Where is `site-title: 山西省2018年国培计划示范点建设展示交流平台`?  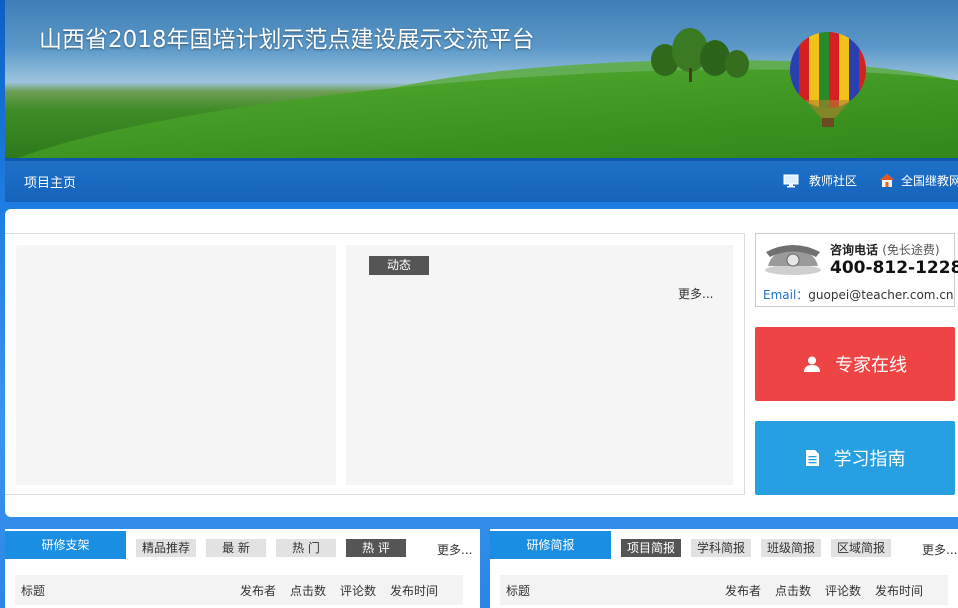
site-title: 山西省2018年国培计划示范点建设展示交流平台 is located at coordinates (287, 40).